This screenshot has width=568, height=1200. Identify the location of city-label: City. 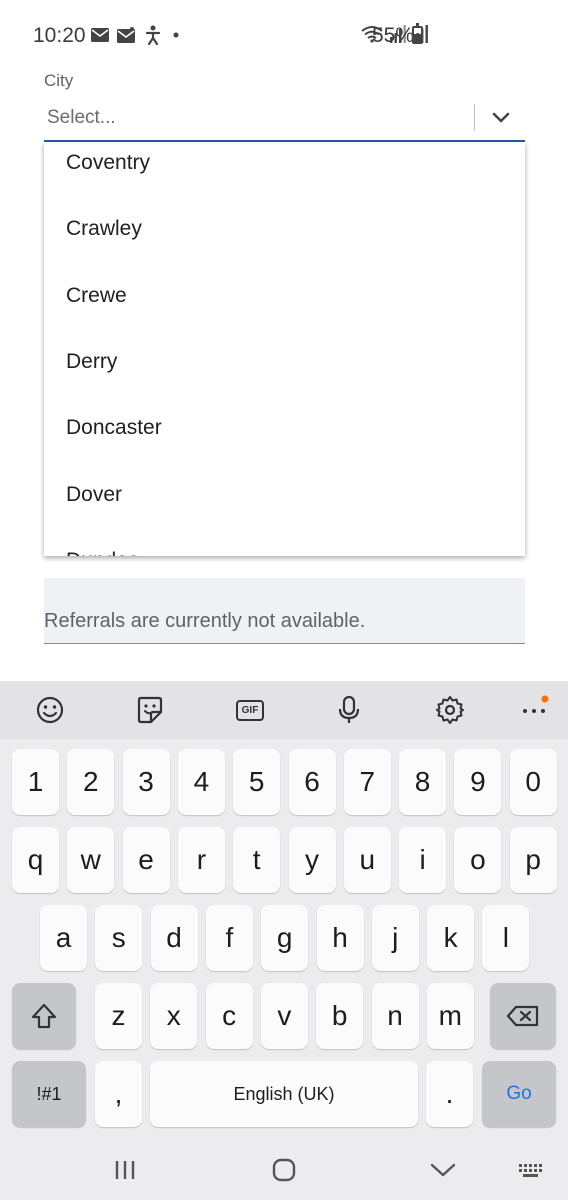
(59, 80).